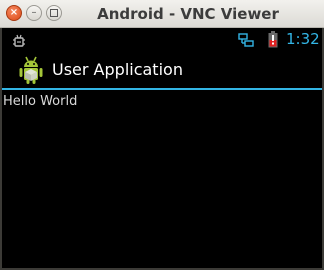  I want to click on action-bar: User Application, so click(162, 71).